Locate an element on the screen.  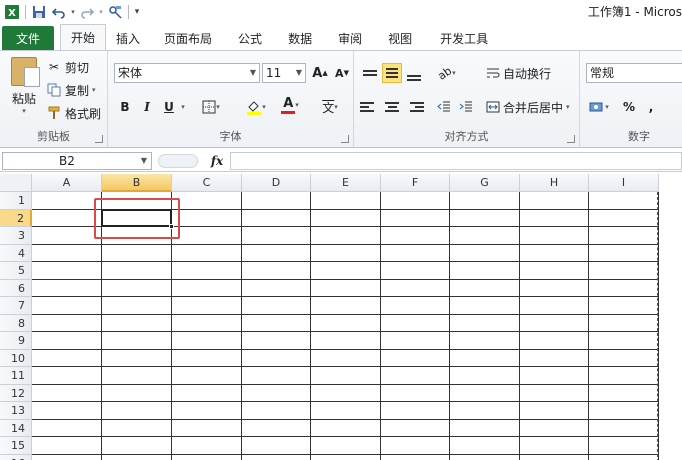
font-launcher-icon is located at coordinates (345, 139).